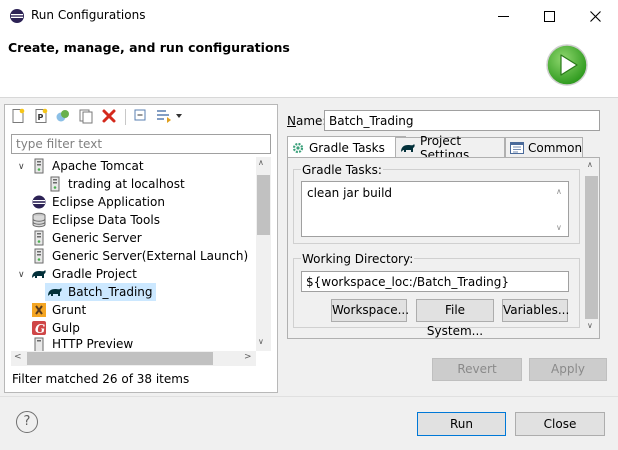  I want to click on tree-vertical-scroll-thumb, so click(263, 205).